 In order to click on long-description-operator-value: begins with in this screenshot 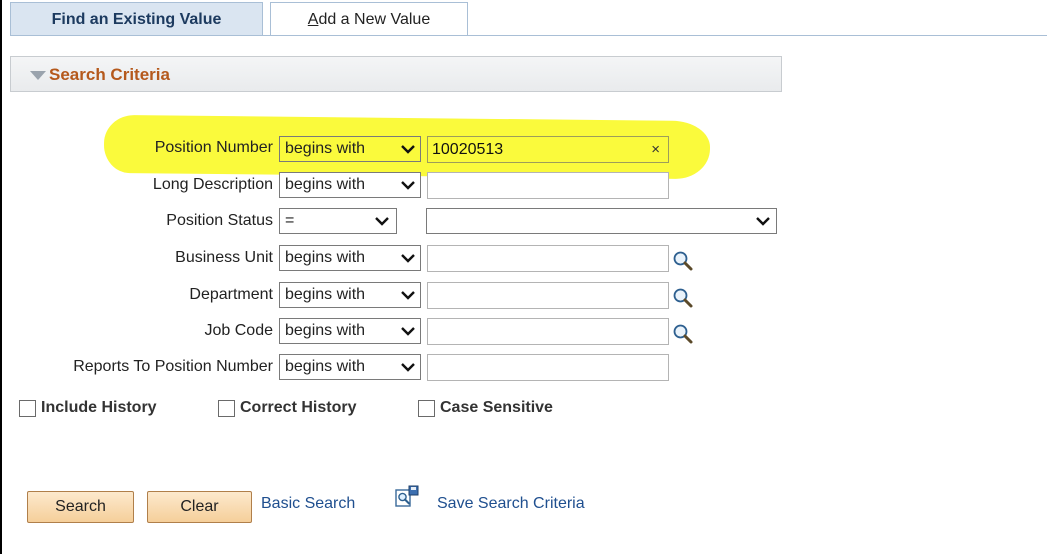, I will do `click(325, 184)`.